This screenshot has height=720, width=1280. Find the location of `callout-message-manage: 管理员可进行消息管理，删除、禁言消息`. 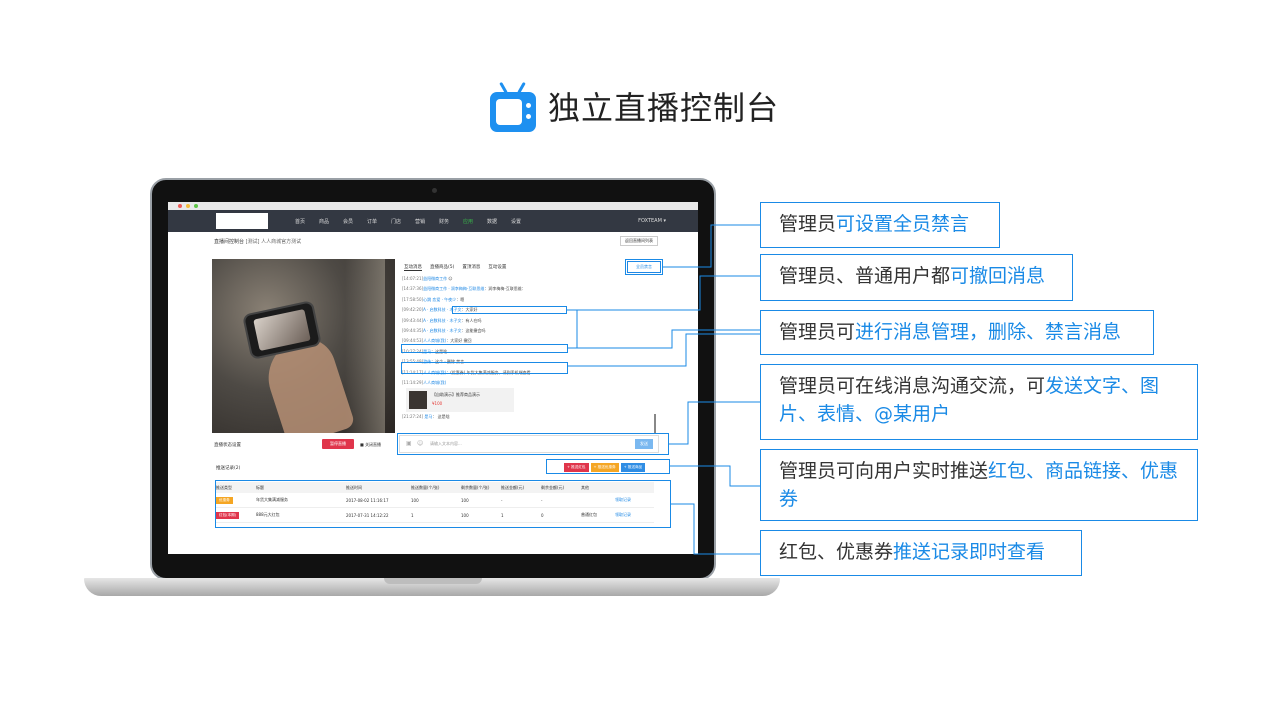

callout-message-manage: 管理员可进行消息管理，删除、禁言消息 is located at coordinates (957, 332).